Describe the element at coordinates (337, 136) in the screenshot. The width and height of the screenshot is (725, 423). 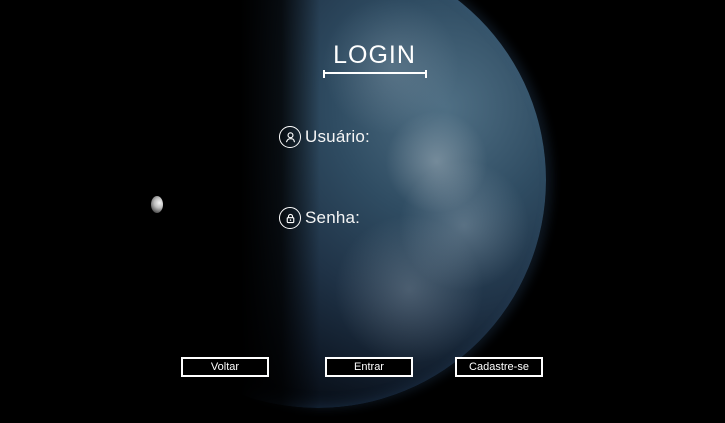
I see `user-label: Usuário:` at that location.